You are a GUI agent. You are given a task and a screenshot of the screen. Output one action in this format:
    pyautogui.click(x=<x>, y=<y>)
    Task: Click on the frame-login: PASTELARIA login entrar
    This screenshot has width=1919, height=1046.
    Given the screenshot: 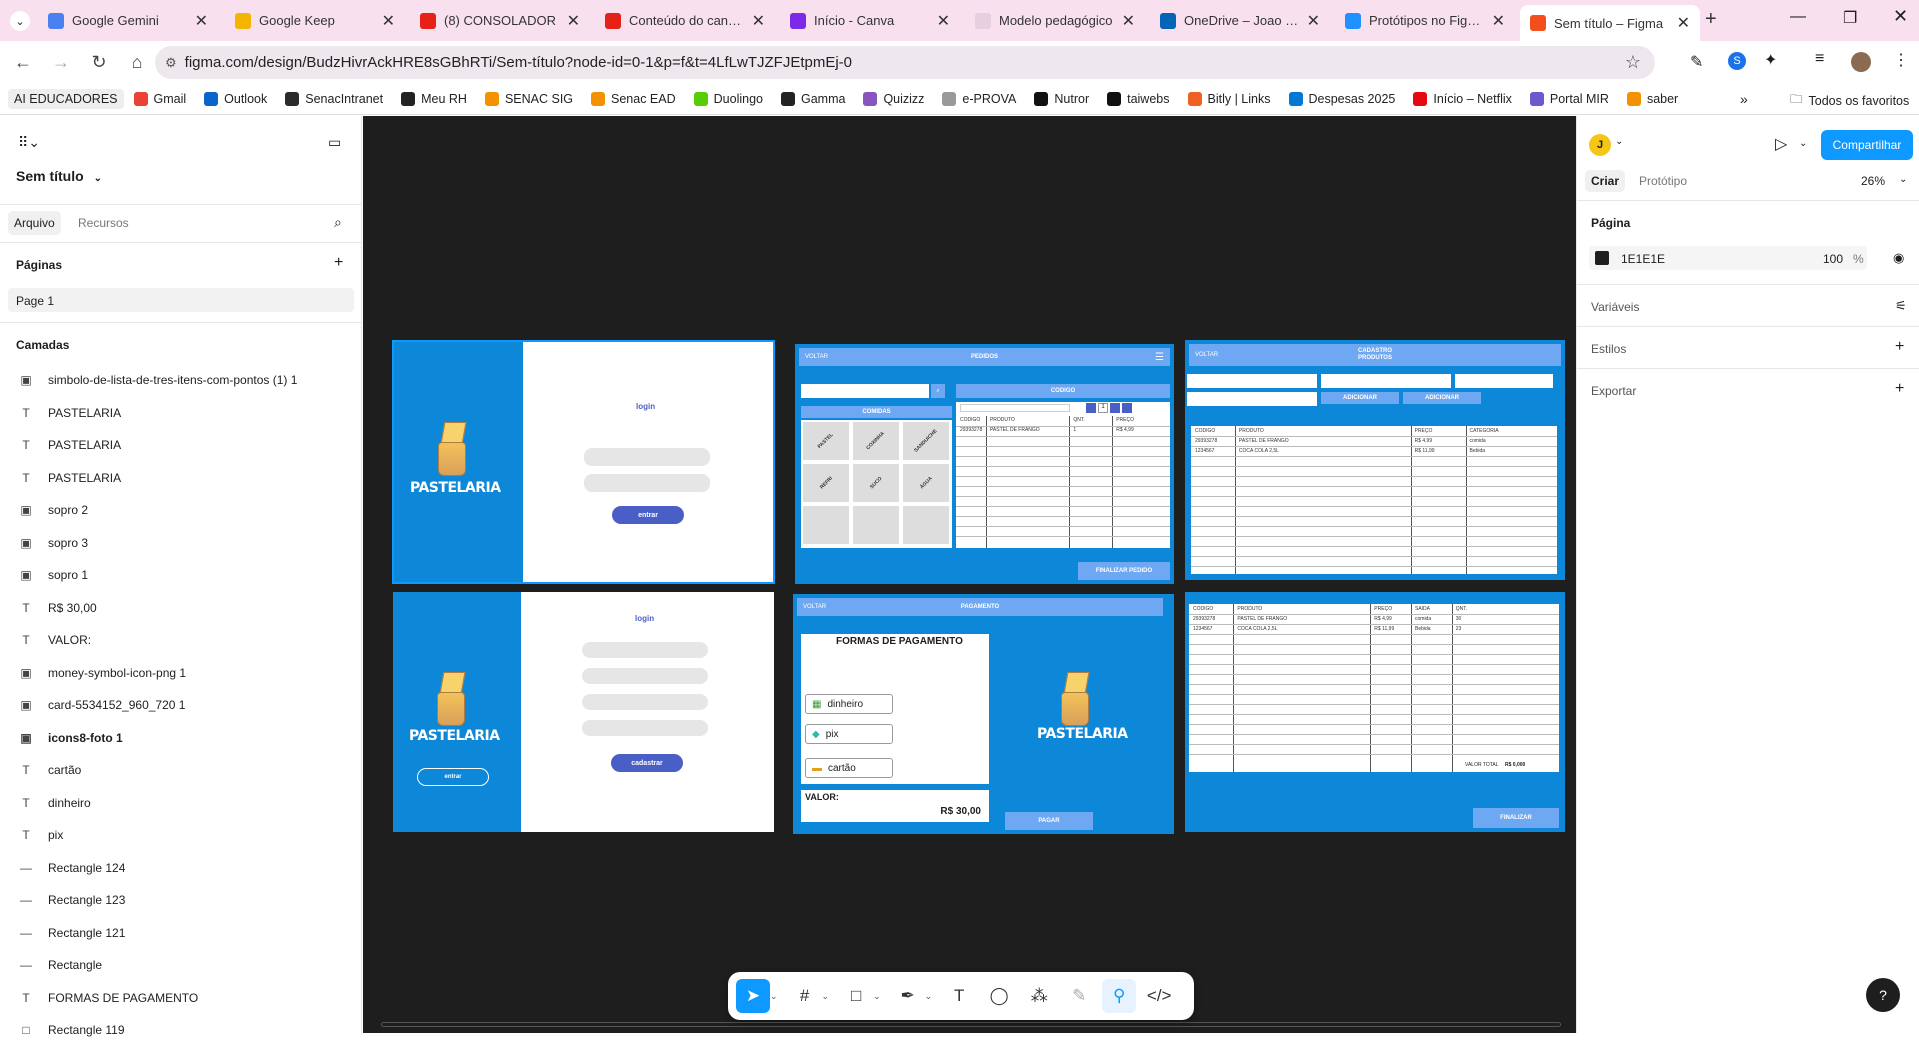 What is the action you would take?
    pyautogui.click(x=583, y=462)
    